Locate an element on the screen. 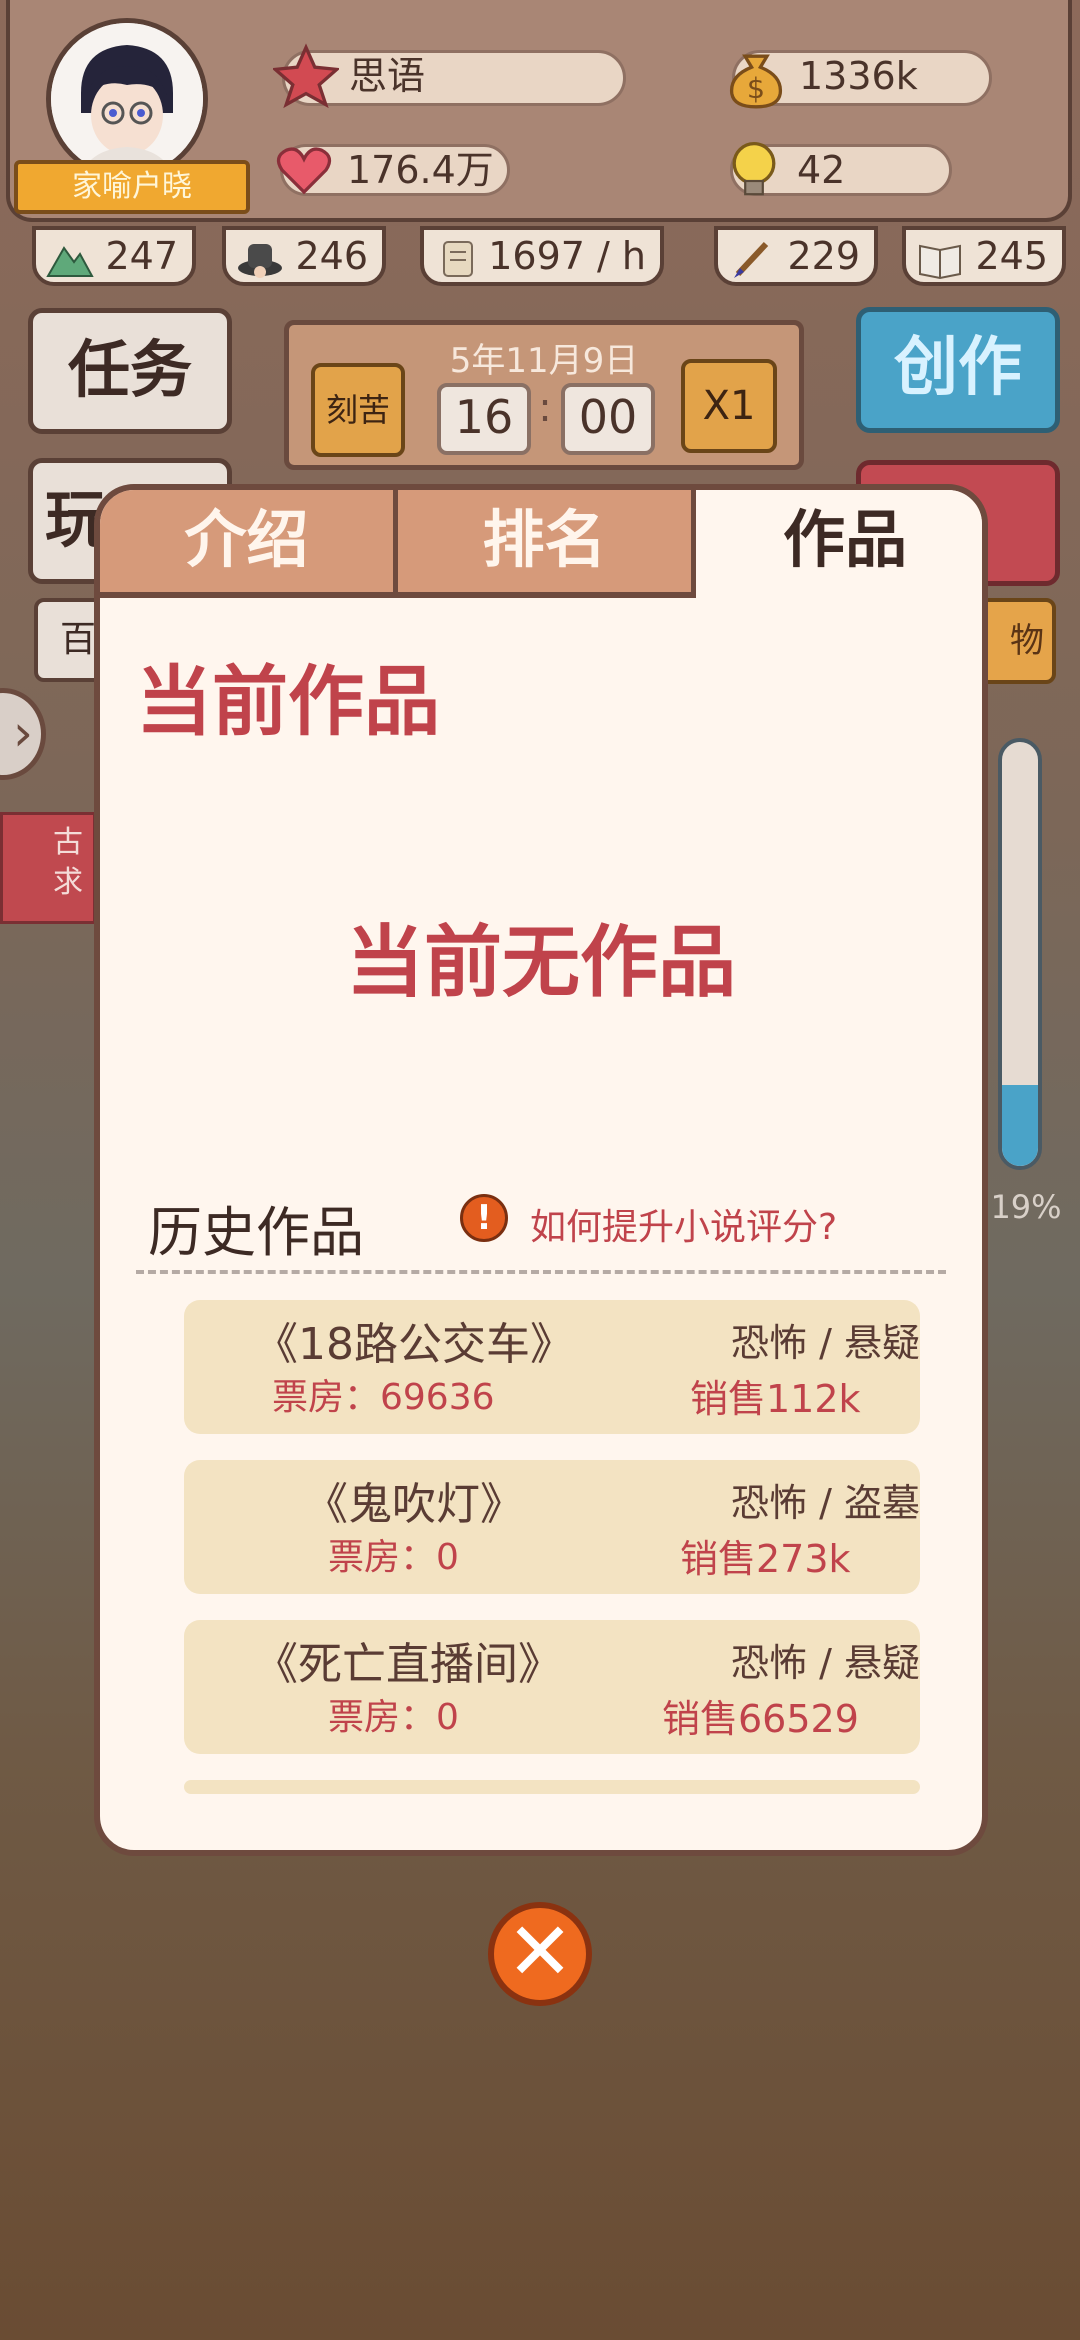 The width and height of the screenshot is (1080, 2340). lightbulb-icon is located at coordinates (754, 168).